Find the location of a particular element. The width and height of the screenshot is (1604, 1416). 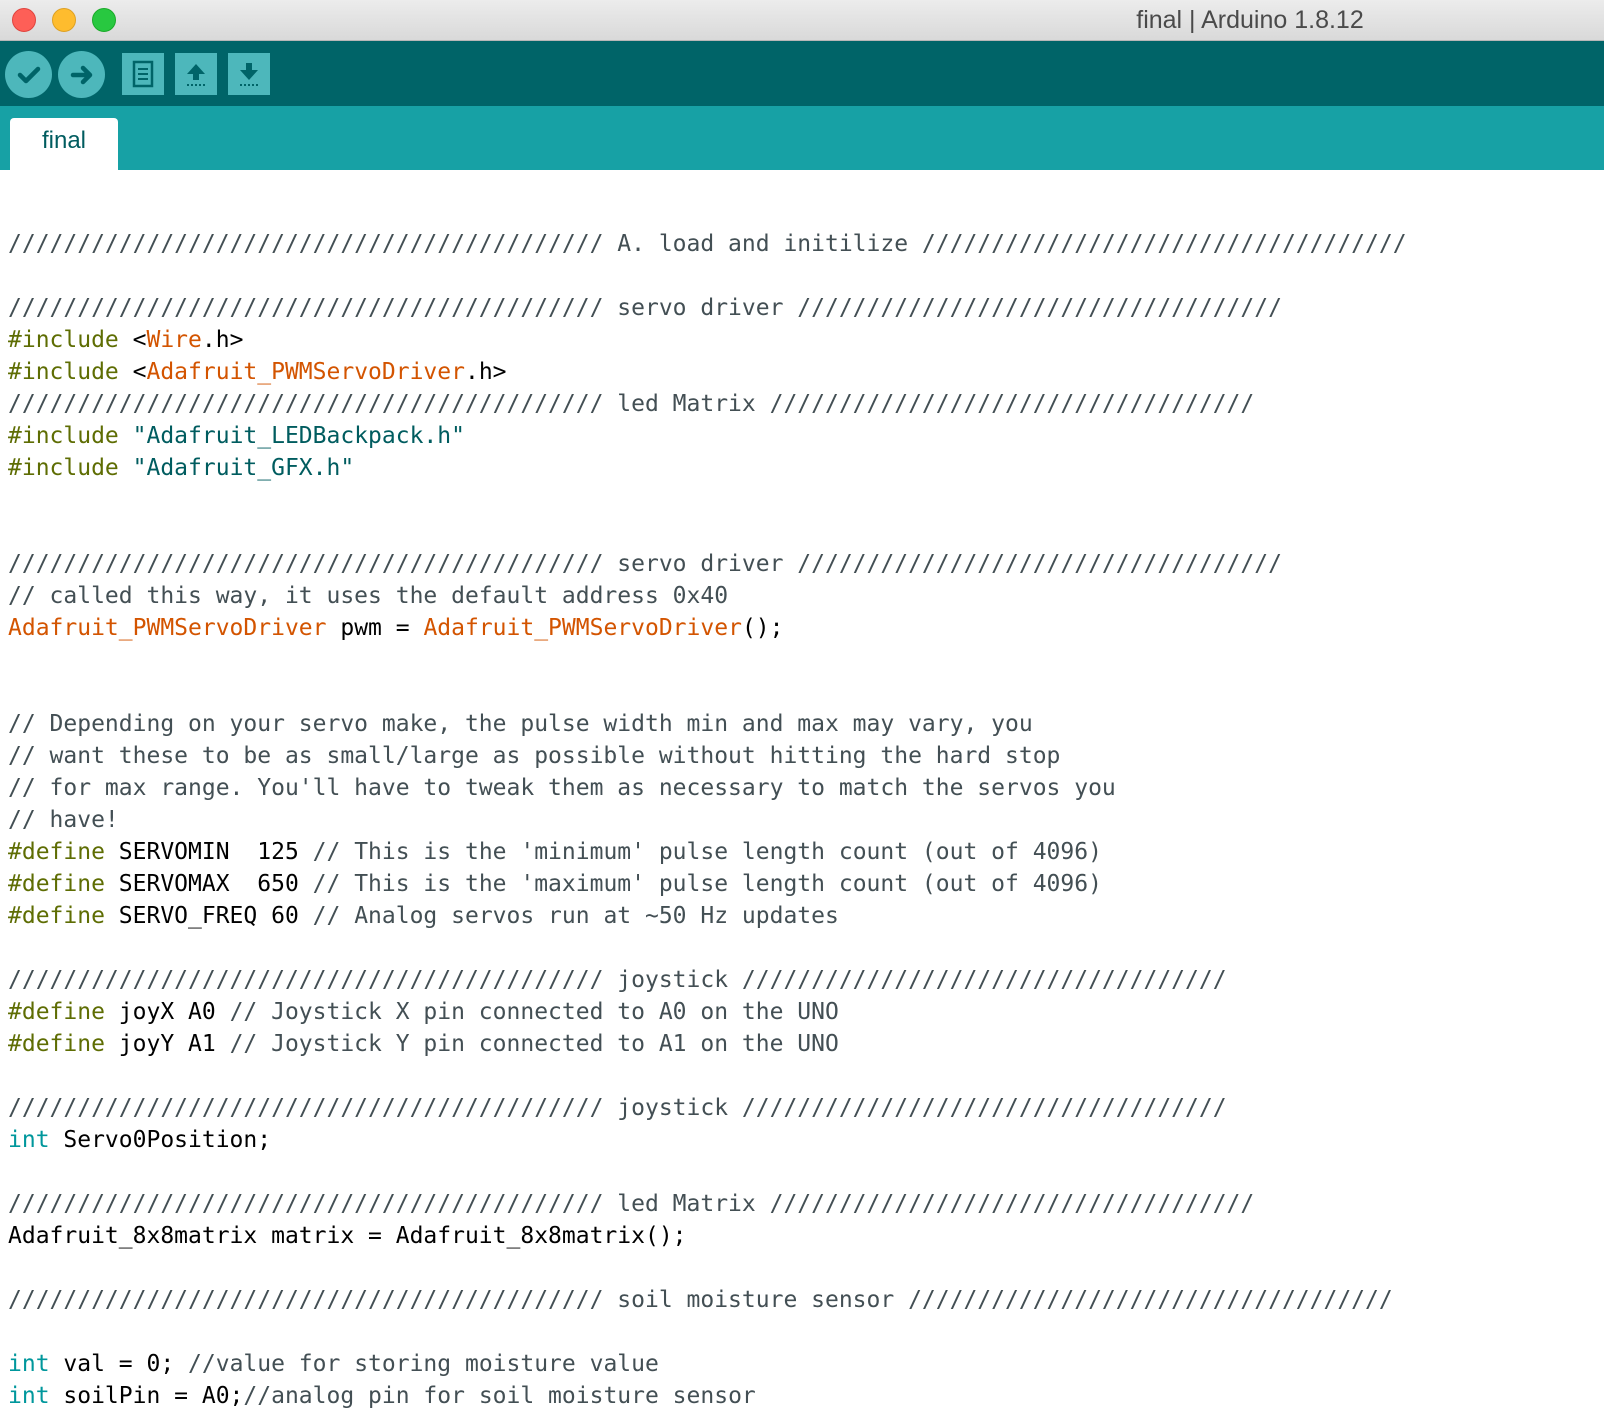

code-token-comment: // have! is located at coordinates (63, 820).